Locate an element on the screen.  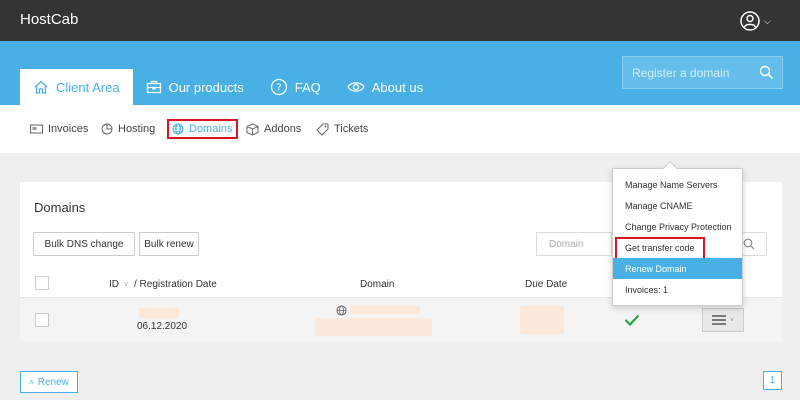
register-domain-search: Register a domain is located at coordinates (702, 72).